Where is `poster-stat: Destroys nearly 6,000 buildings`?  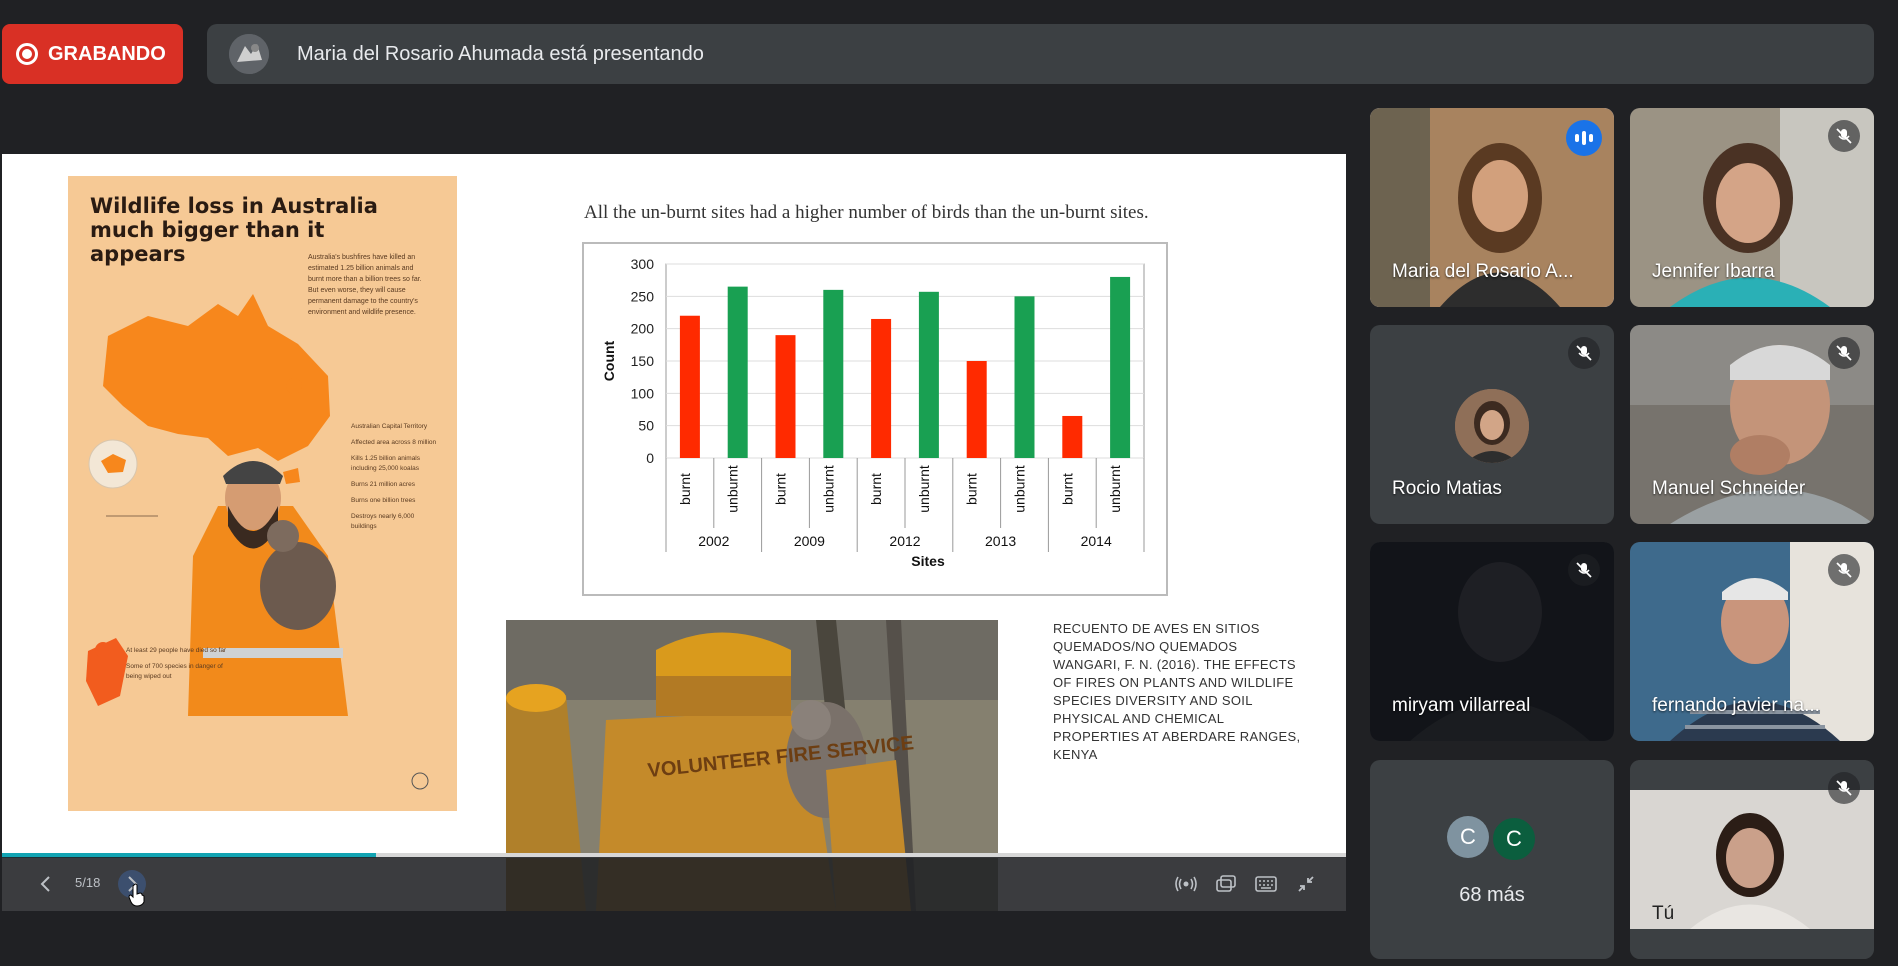 poster-stat: Destroys nearly 6,000 buildings is located at coordinates (383, 521).